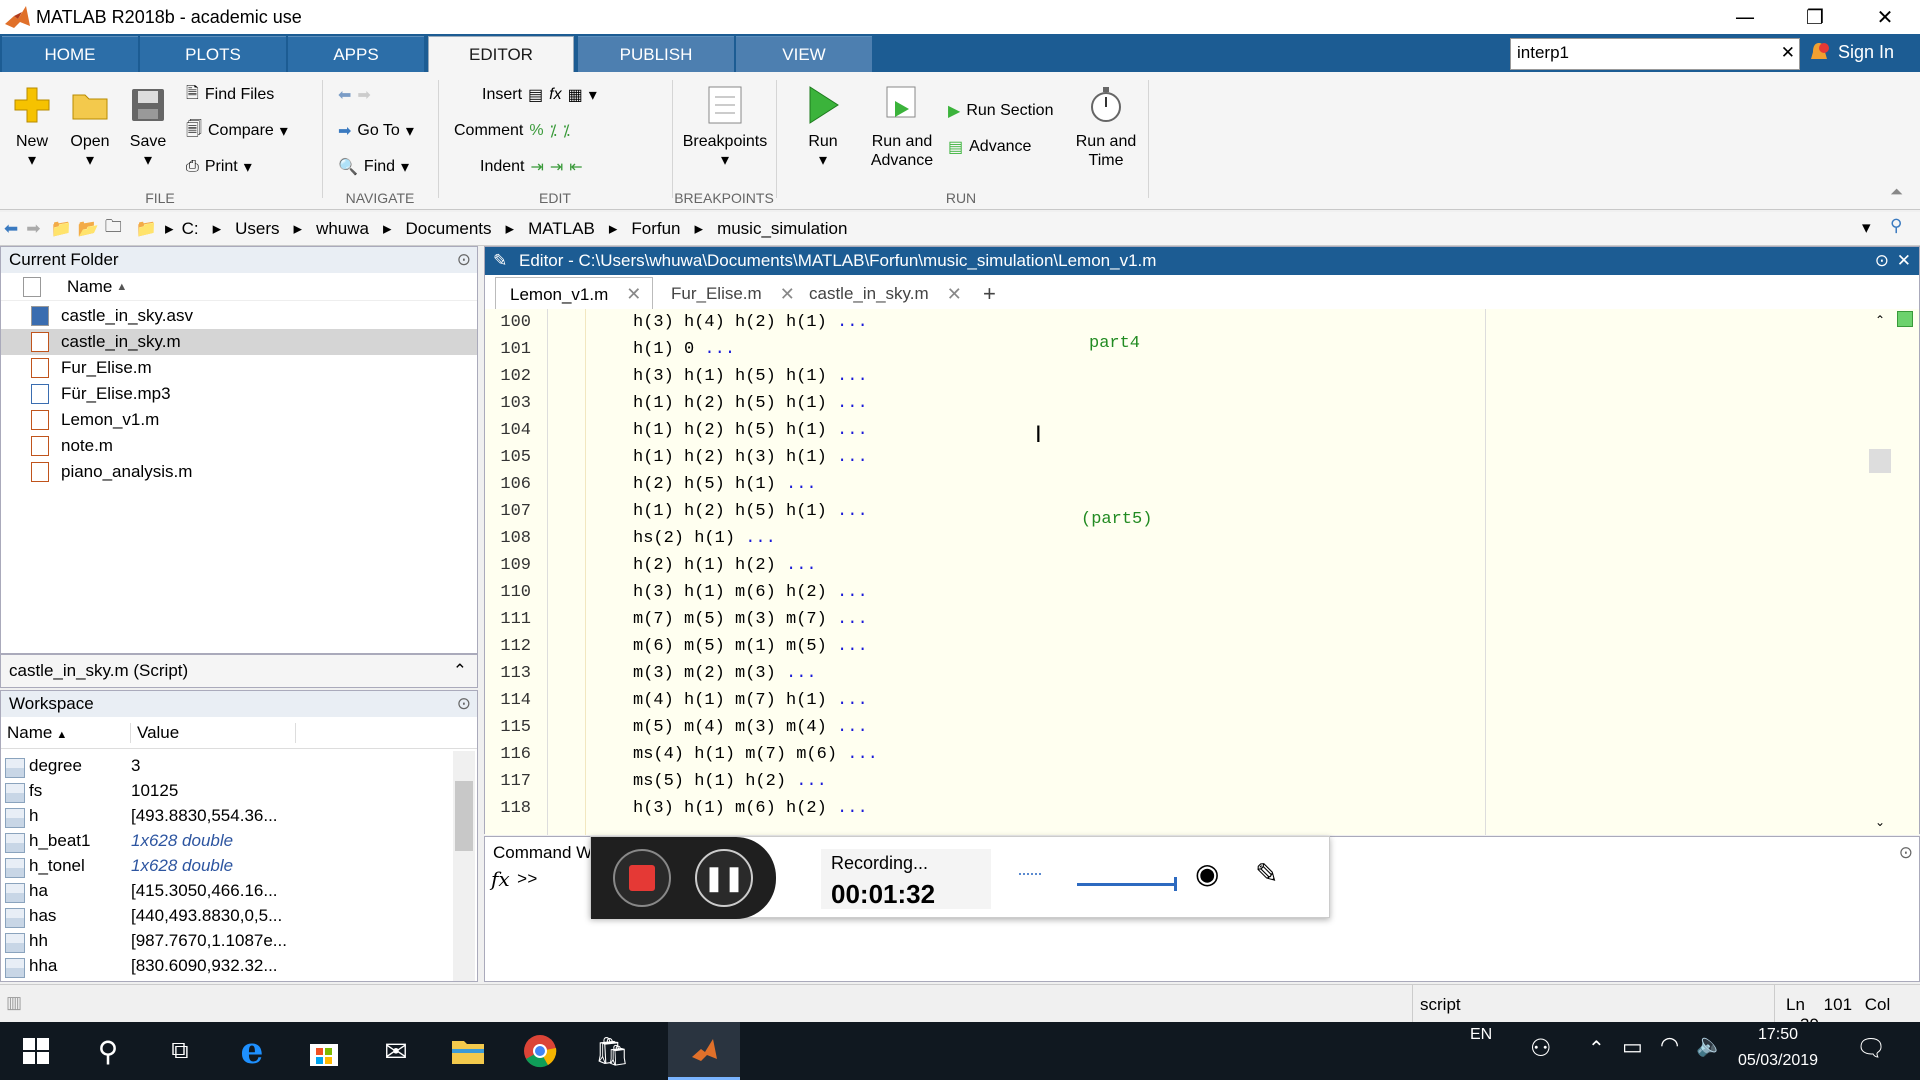 Image resolution: width=1920 pixels, height=1080 pixels. What do you see at coordinates (782, 229) in the screenshot?
I see `path-part-music-simulation: music_simulation` at bounding box center [782, 229].